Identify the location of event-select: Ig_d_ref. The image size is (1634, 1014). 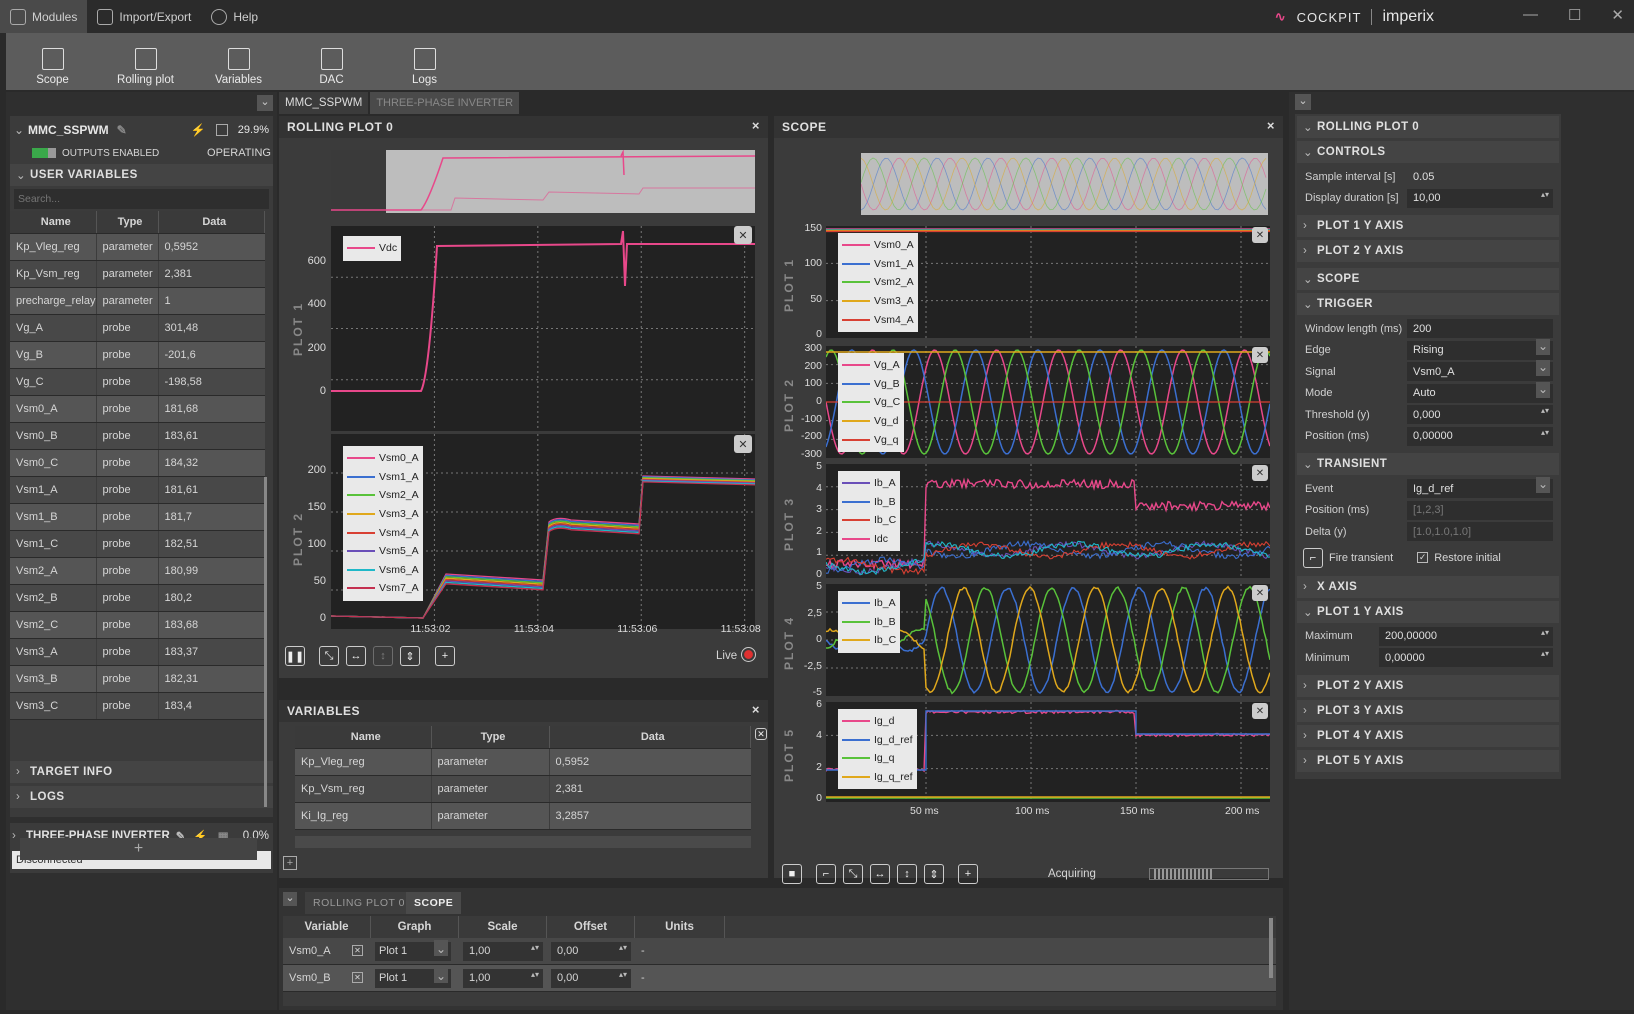
(1480, 488).